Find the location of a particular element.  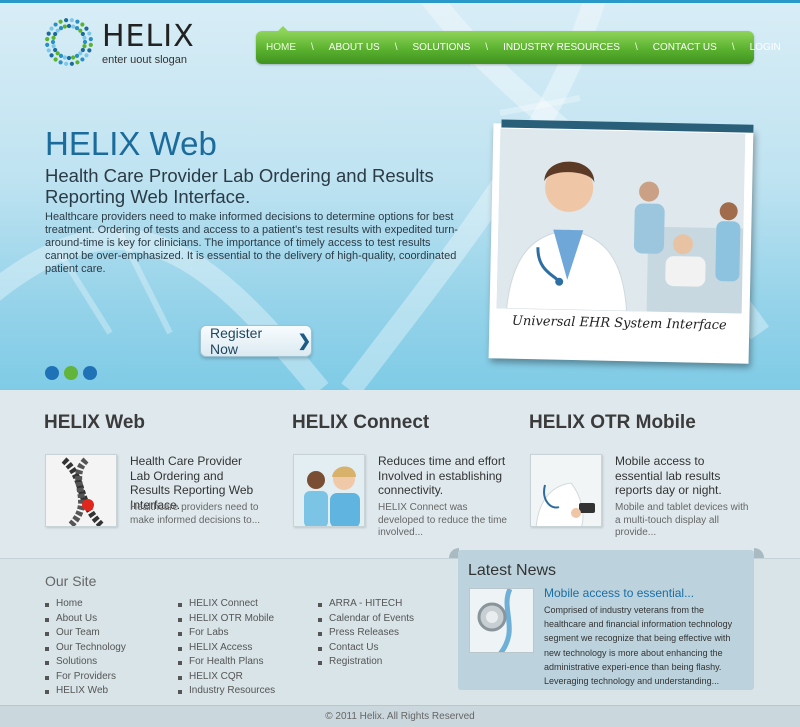

nav-active-indicator is located at coordinates (283, 28).